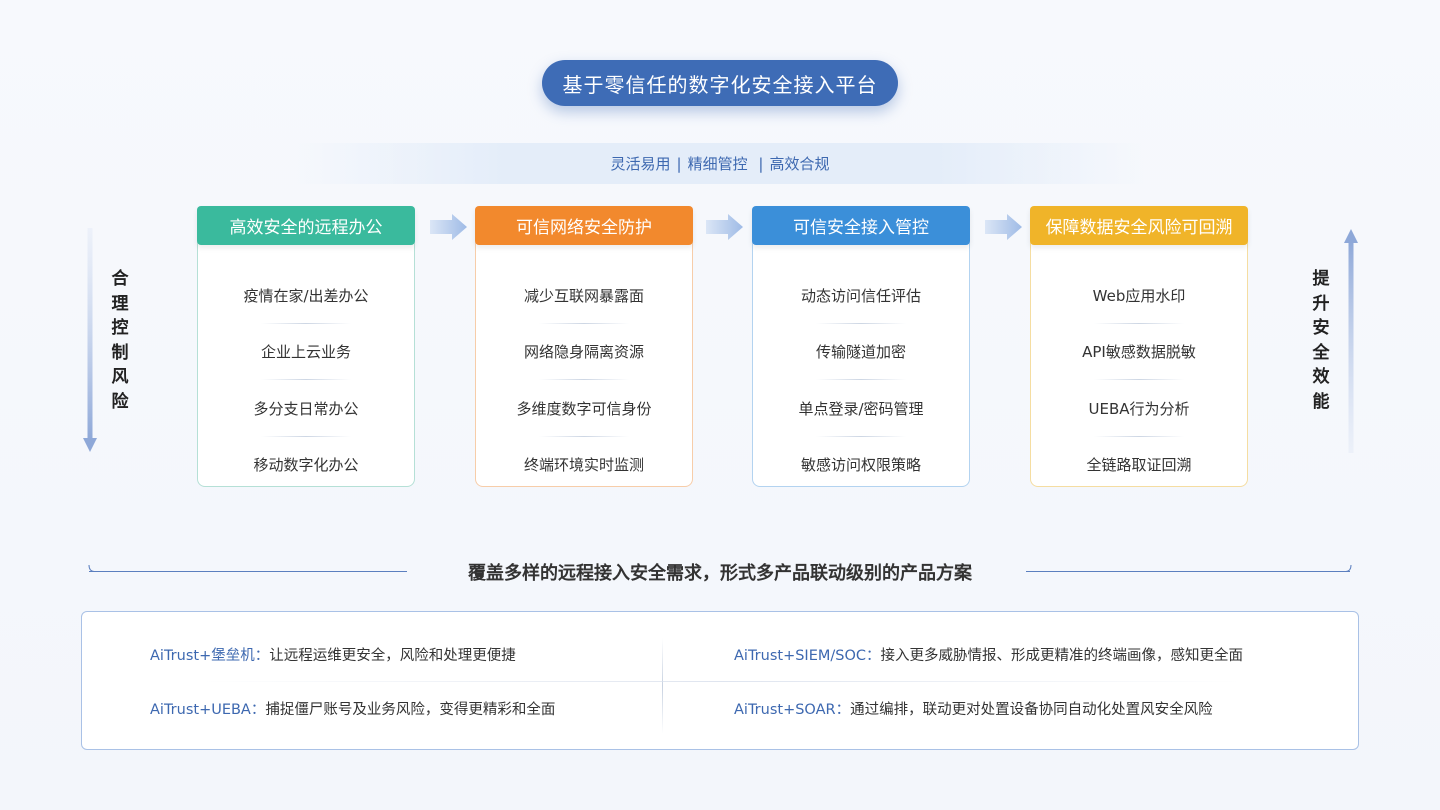 Image resolution: width=1440 pixels, height=810 pixels. I want to click on solution-item: AiTrust+SOAR：通过编排，联动更对处置设备协同自动化处置风安全风险, so click(973, 708).